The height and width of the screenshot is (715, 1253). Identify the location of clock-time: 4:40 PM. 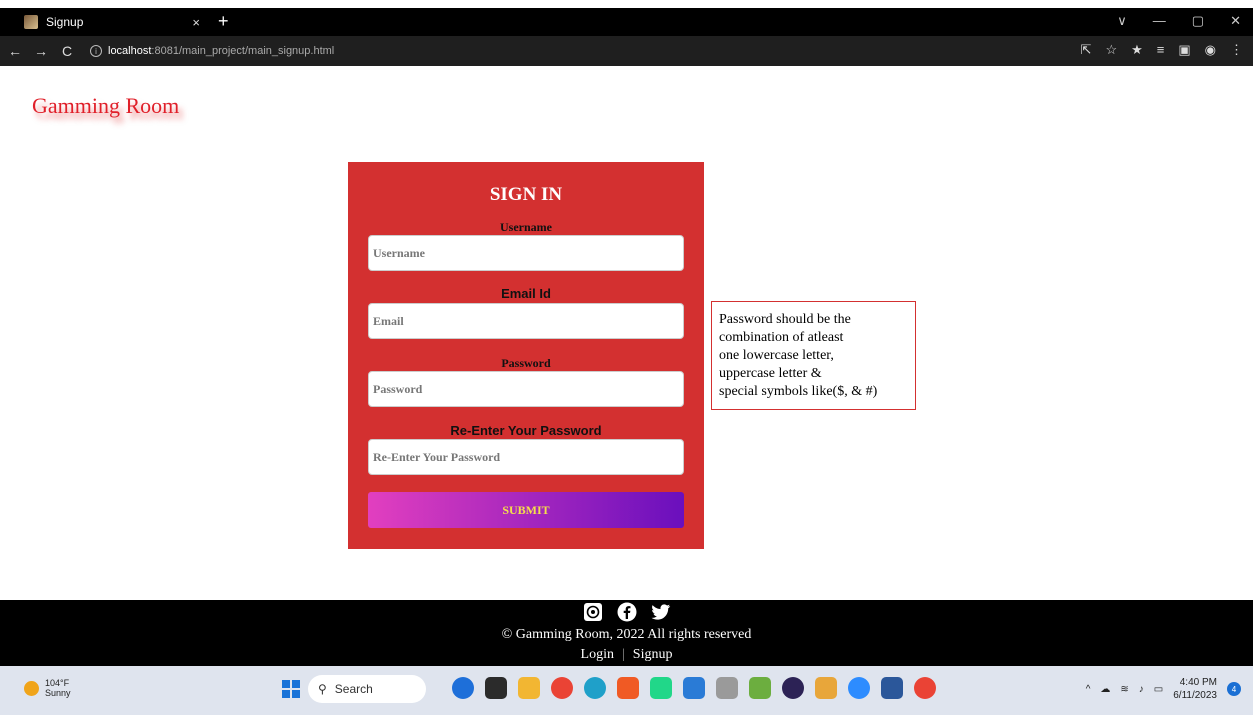
(1198, 682).